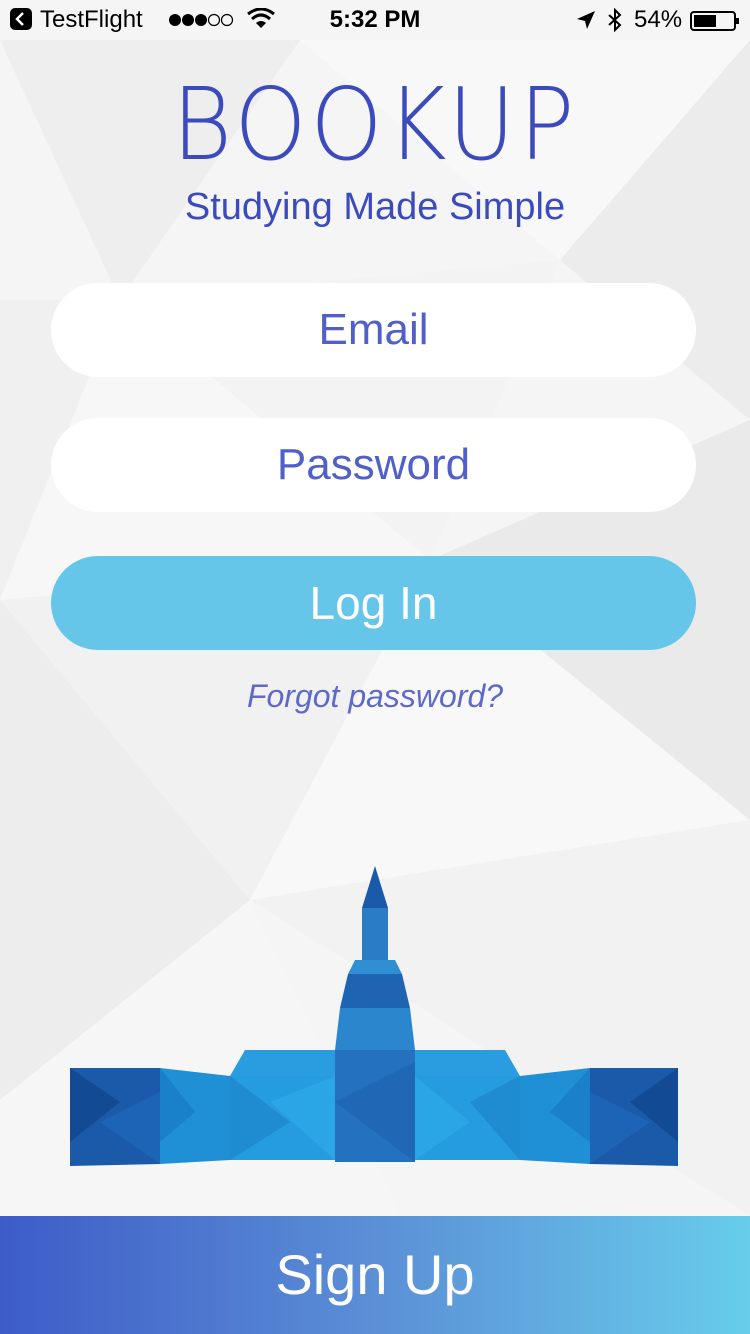 Image resolution: width=750 pixels, height=1334 pixels. I want to click on status-bar: TestFlight 5:32 PM 54%, so click(375, 20).